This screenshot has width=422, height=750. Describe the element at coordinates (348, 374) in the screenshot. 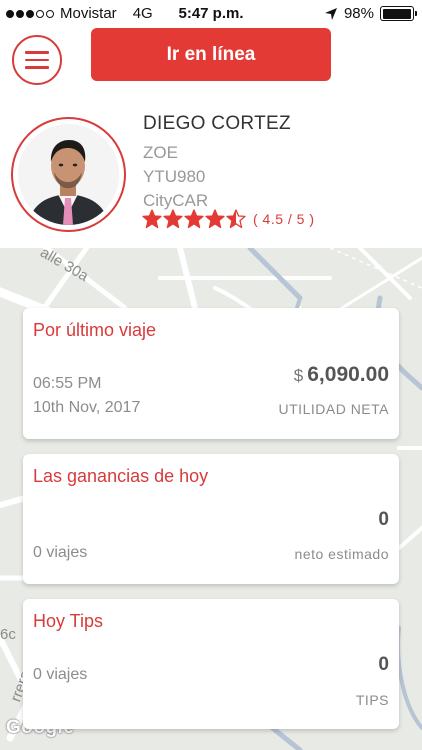

I see `amount-value: 6,090.00` at that location.